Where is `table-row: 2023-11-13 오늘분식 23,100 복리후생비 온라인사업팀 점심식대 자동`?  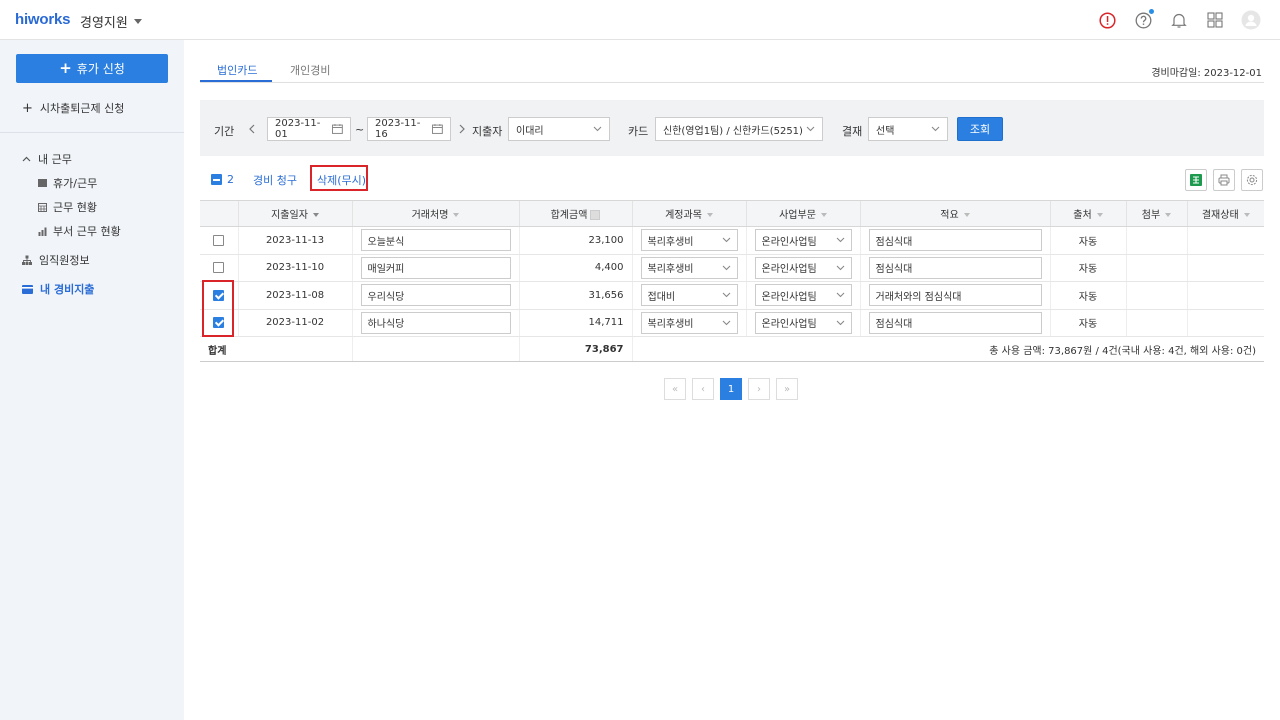 table-row: 2023-11-13 오늘분식 23,100 복리후생비 온라인사업팀 점심식대 자동 is located at coordinates (732, 240).